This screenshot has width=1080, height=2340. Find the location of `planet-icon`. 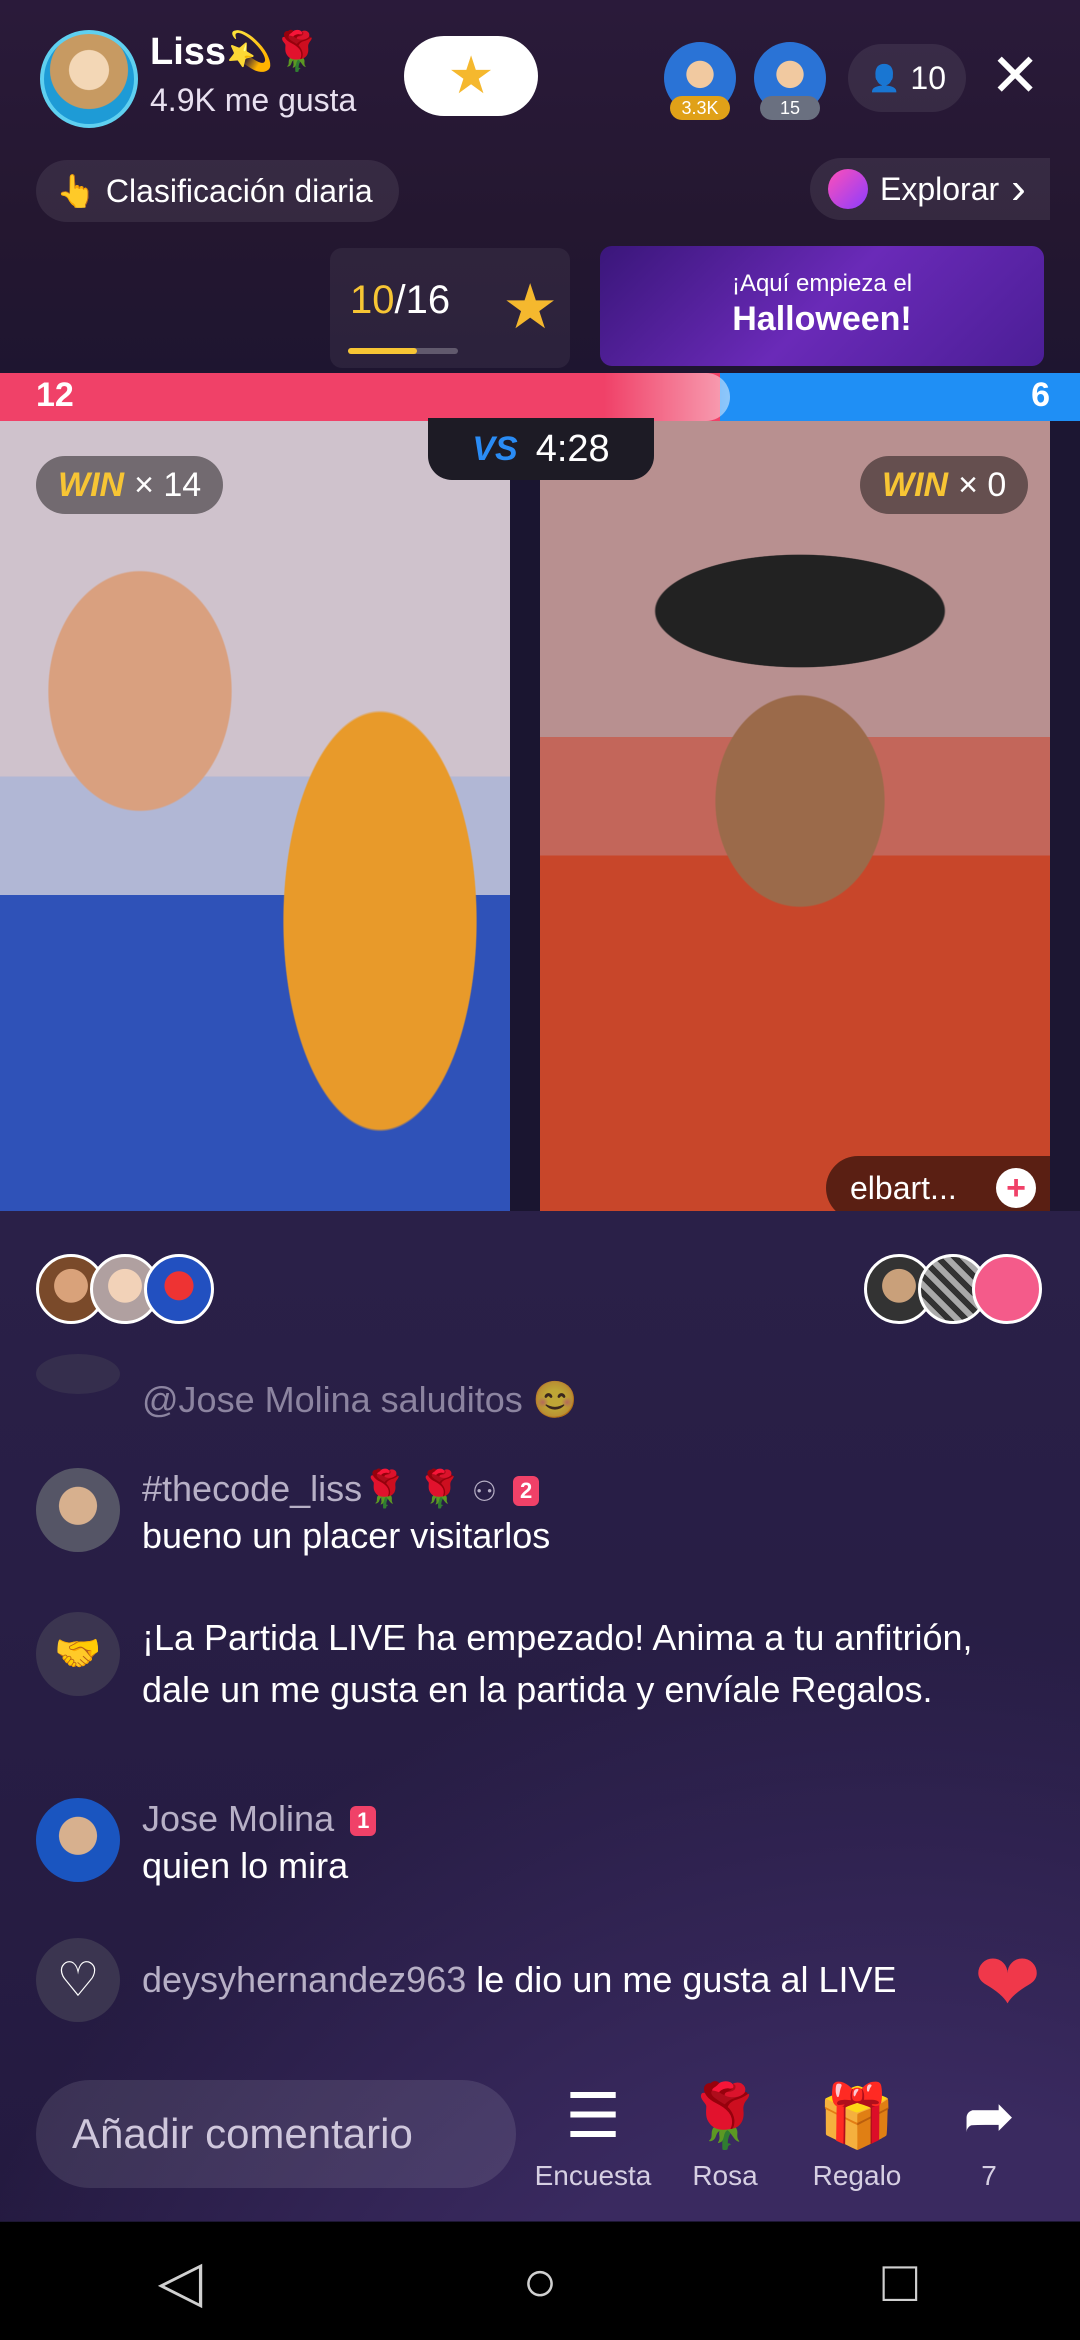

planet-icon is located at coordinates (848, 189).